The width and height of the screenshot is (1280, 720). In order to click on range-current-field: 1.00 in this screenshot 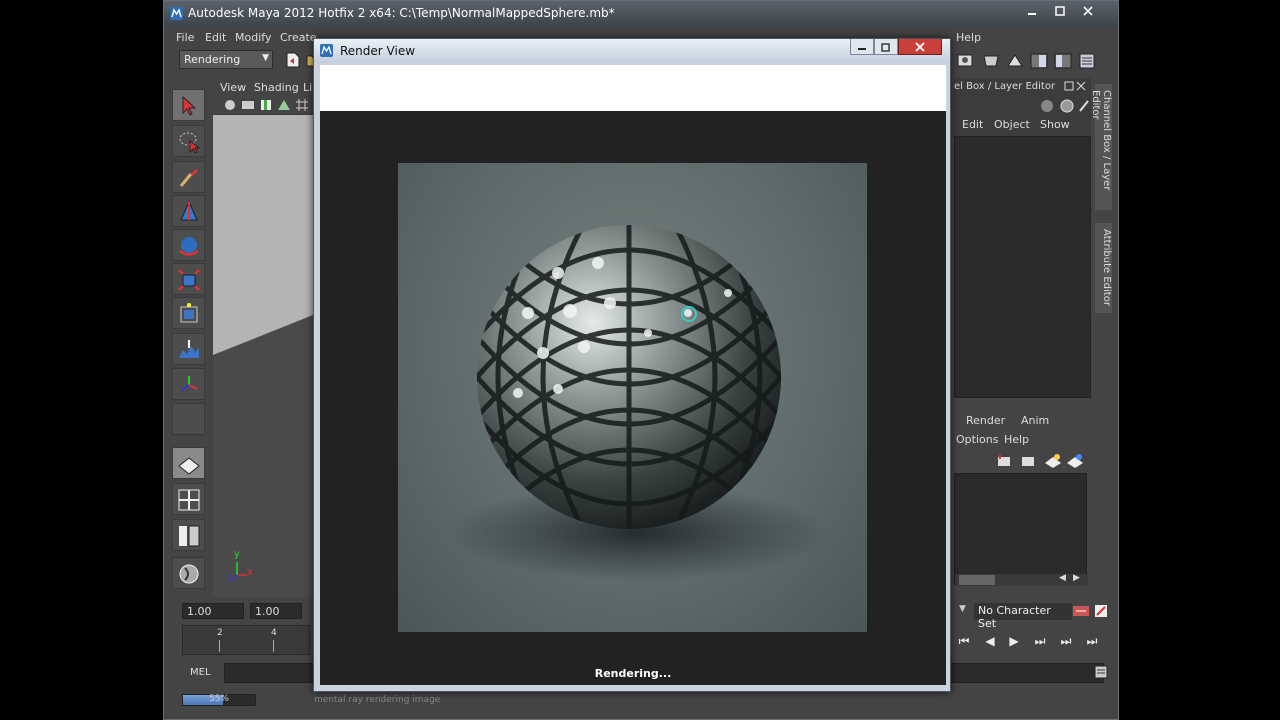, I will do `click(276, 611)`.